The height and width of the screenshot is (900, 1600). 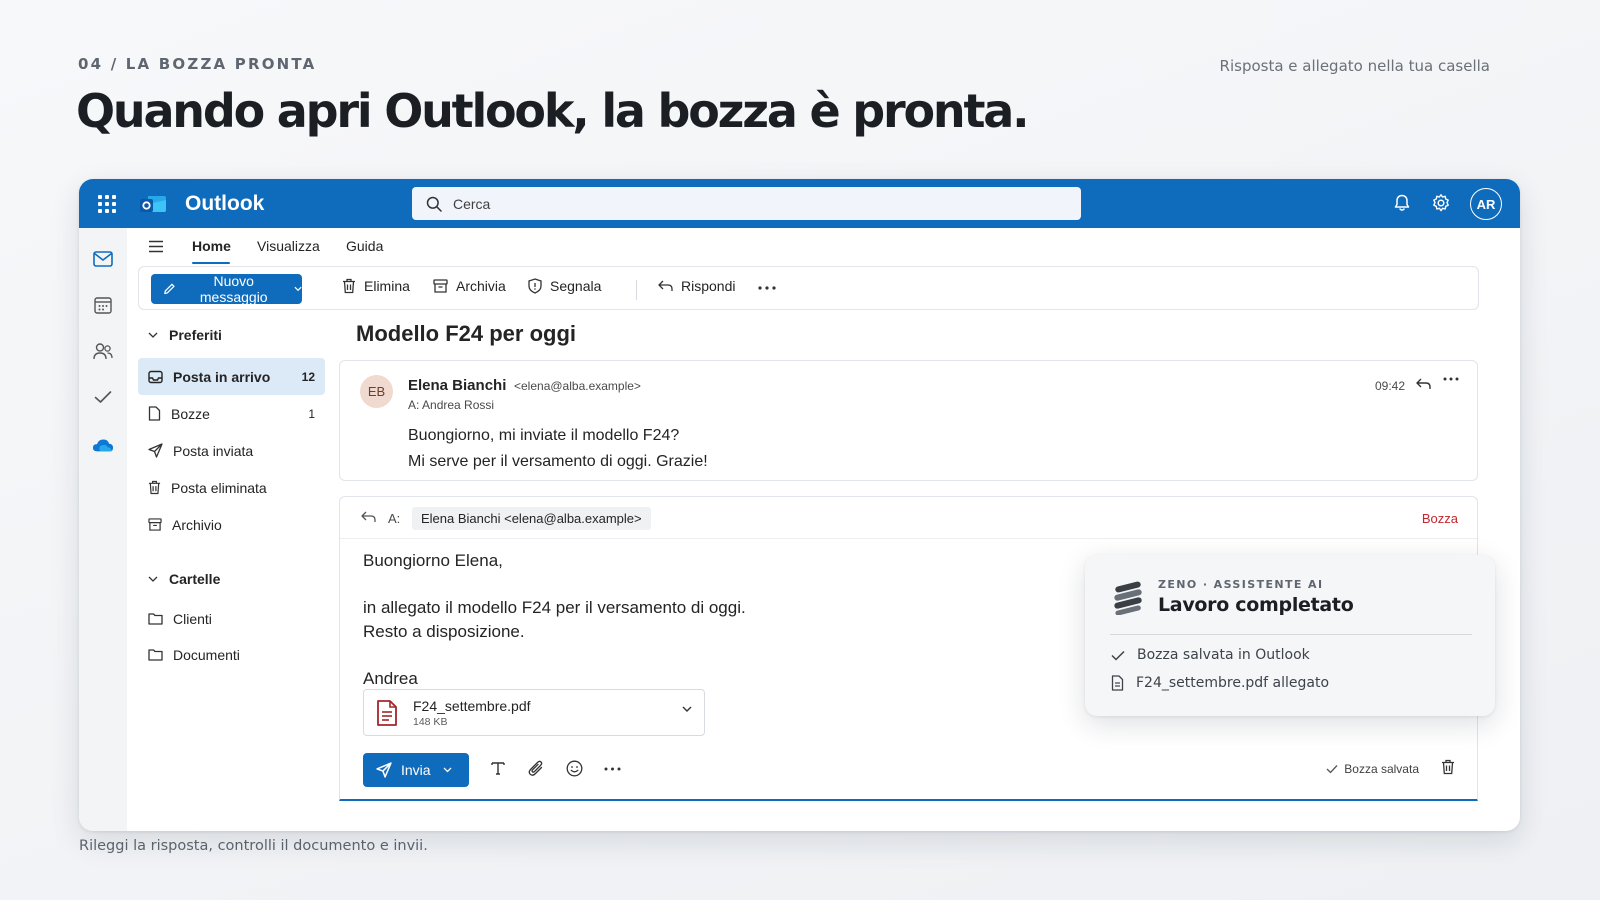 What do you see at coordinates (231, 618) in the screenshot?
I see `folder-clients: Clienti` at bounding box center [231, 618].